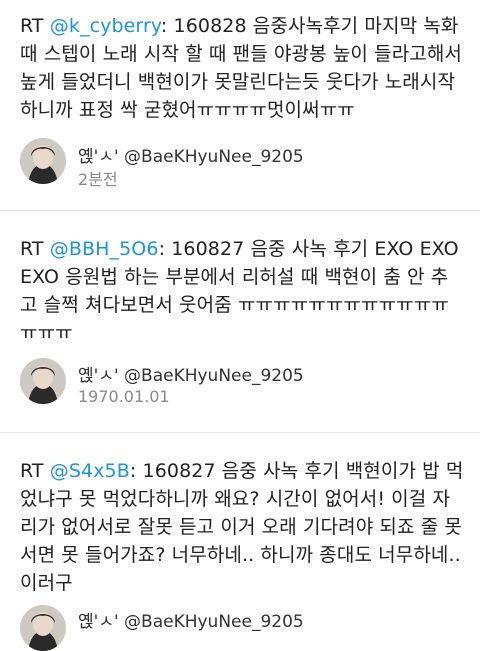 The width and height of the screenshot is (480, 651). I want to click on mention-link: @S4x5B, so click(90, 471).